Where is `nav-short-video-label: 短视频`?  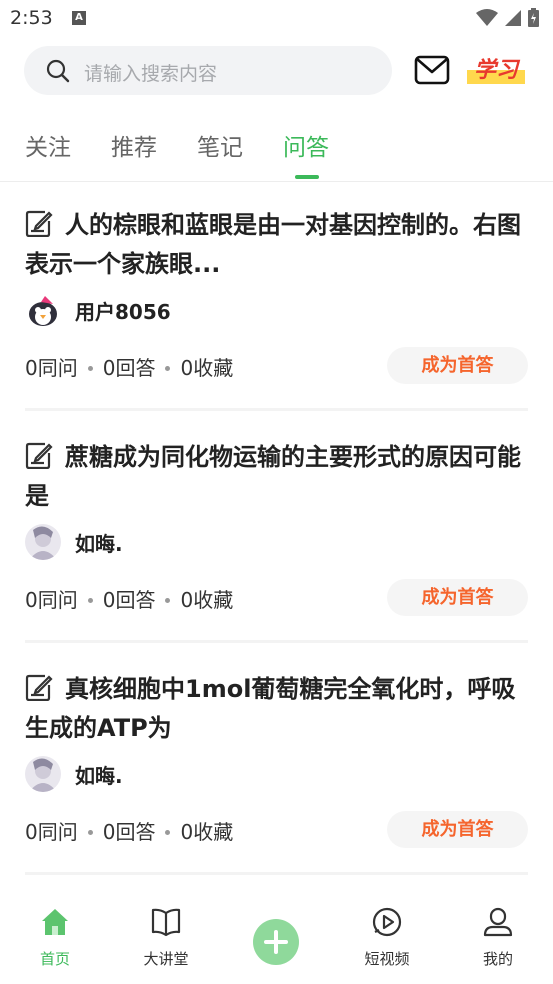
nav-short-video-label: 短视频 is located at coordinates (387, 959).